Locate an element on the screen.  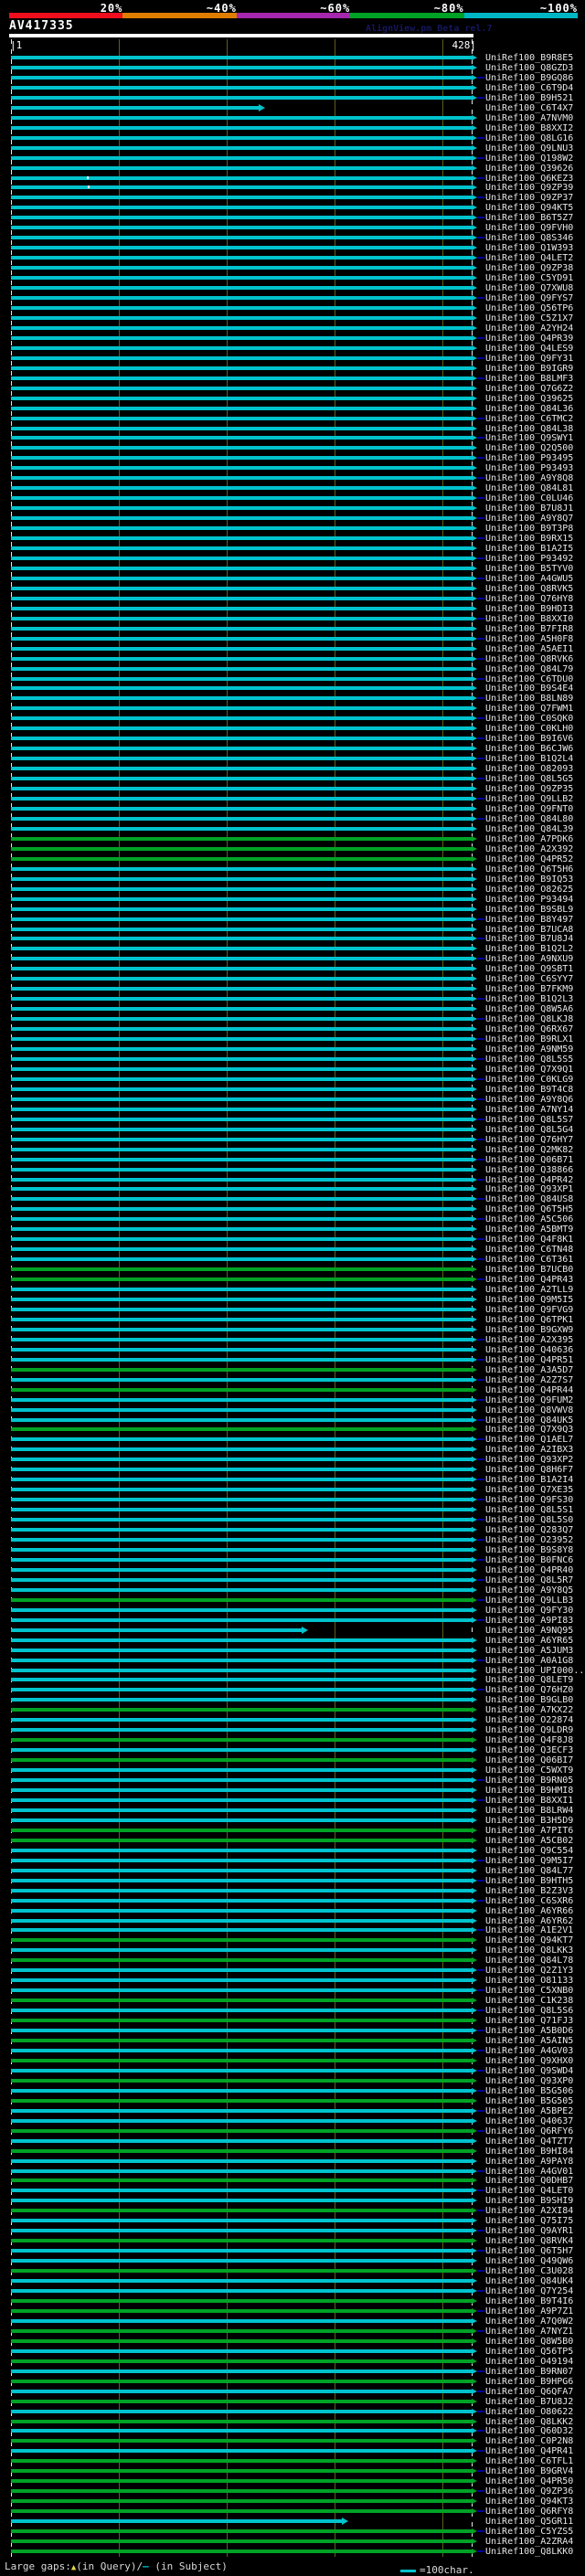
hit-label: UniRef100_Q4TZT7 is located at coordinates (529, 2141).